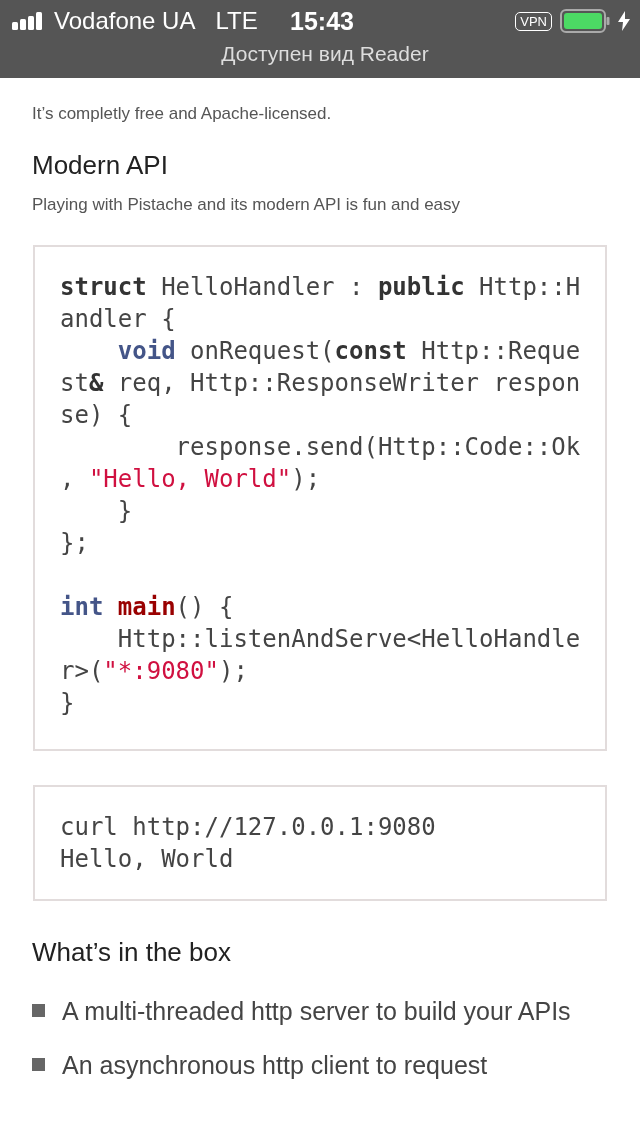  What do you see at coordinates (96, 415) in the screenshot?
I see `code-line: se) {` at bounding box center [96, 415].